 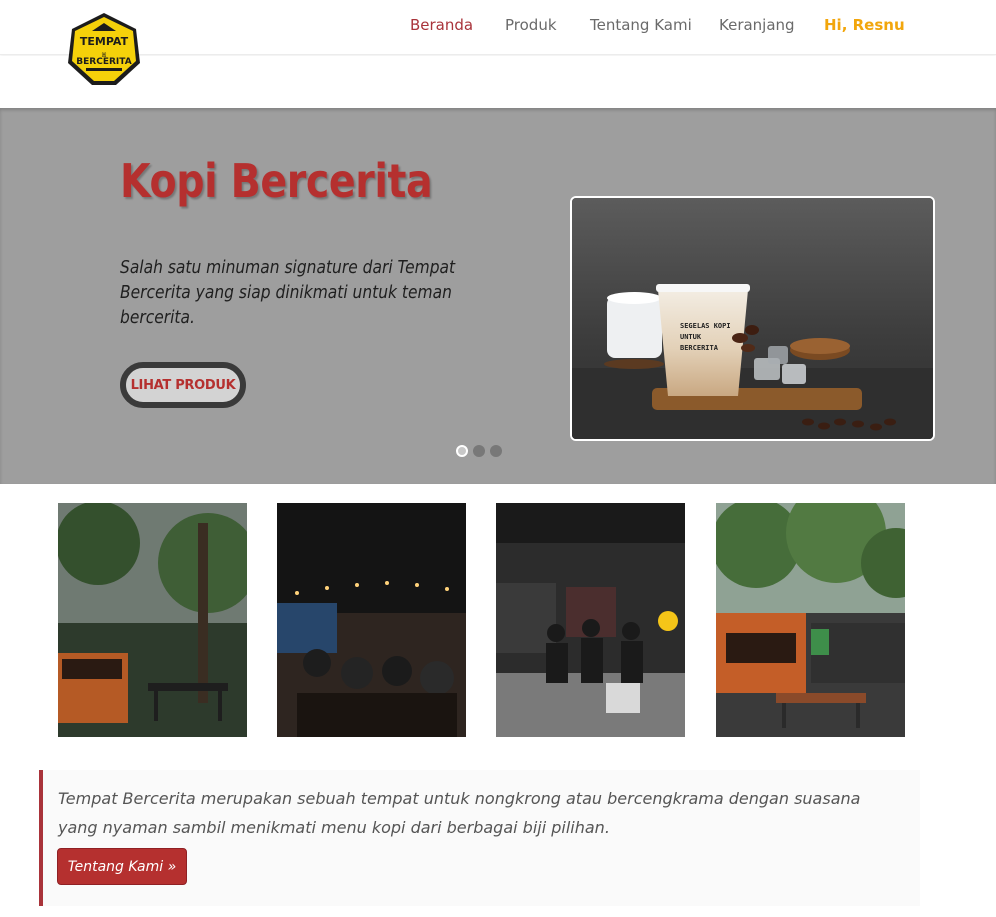 I want to click on nav-tentang-kami: Tentang Kami, so click(x=641, y=25).